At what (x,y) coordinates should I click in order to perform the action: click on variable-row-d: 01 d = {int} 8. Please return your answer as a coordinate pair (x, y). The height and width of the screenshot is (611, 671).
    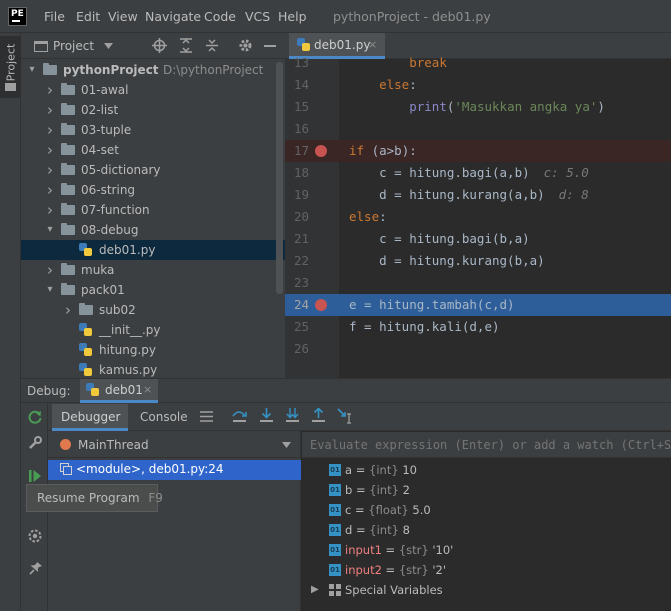
    Looking at the image, I should click on (486, 530).